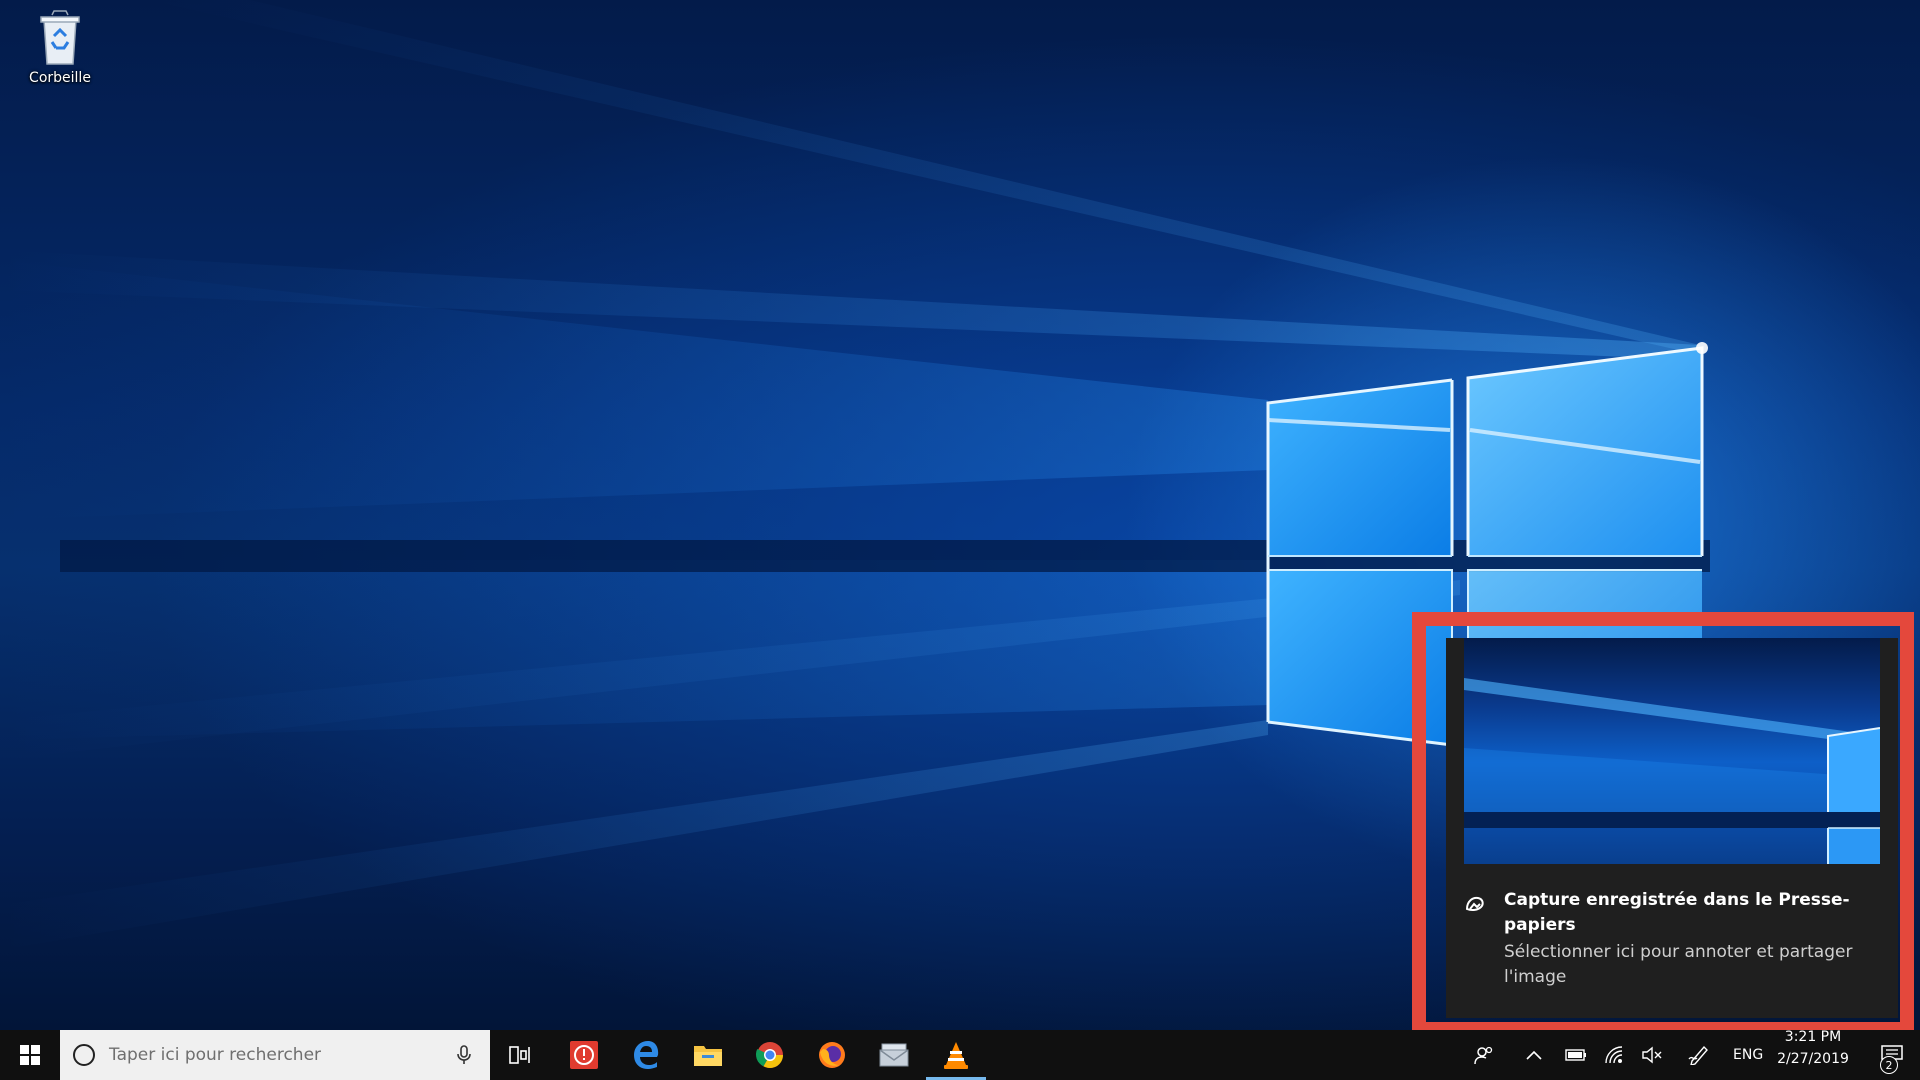 The height and width of the screenshot is (1080, 1920). I want to click on tray-overflow-button, so click(1534, 1055).